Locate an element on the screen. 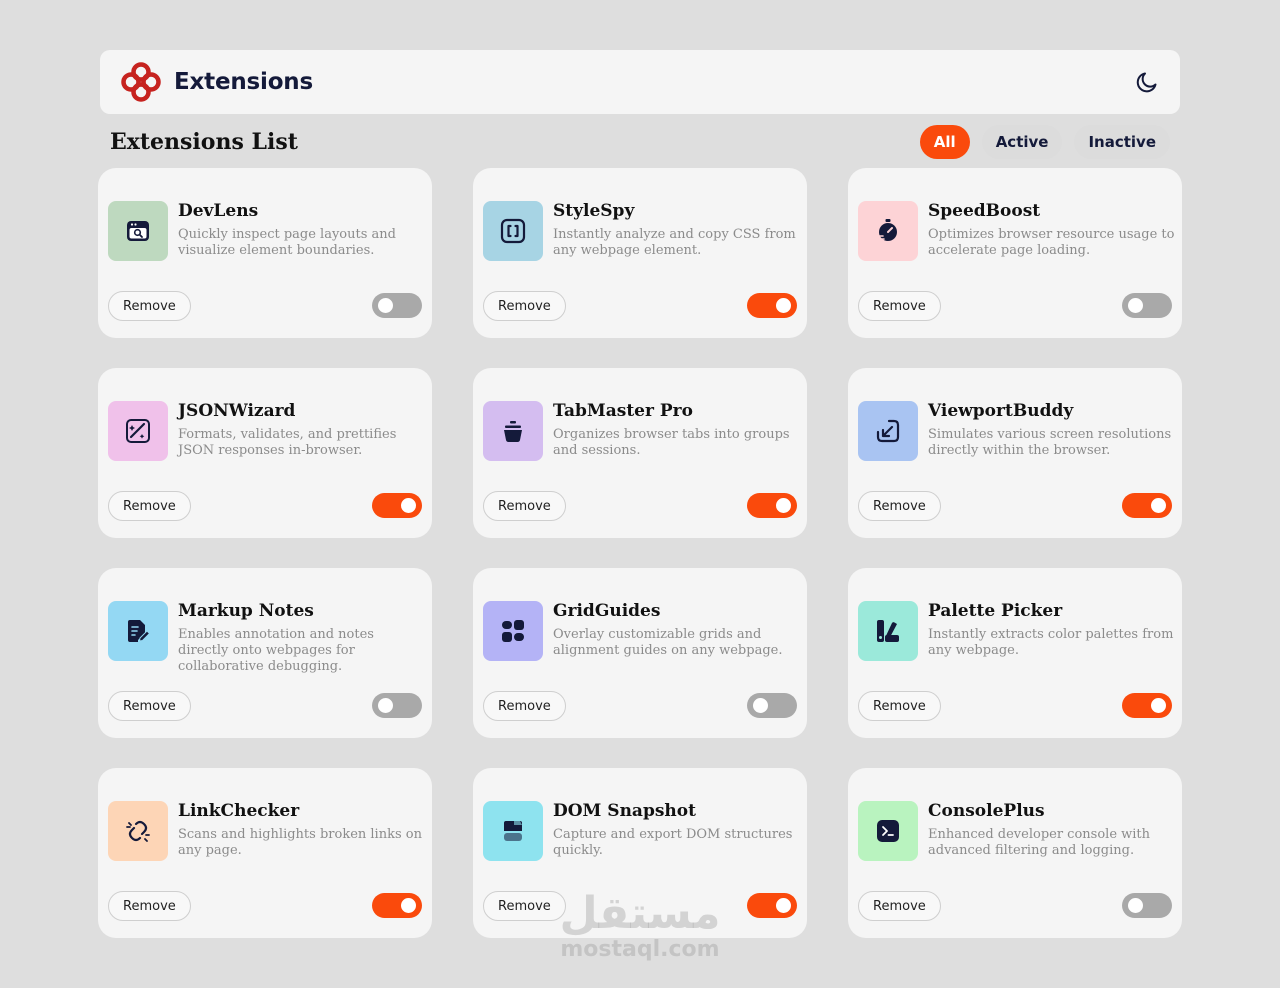 The image size is (1280, 988). extension-name: Markup Notes is located at coordinates (246, 611).